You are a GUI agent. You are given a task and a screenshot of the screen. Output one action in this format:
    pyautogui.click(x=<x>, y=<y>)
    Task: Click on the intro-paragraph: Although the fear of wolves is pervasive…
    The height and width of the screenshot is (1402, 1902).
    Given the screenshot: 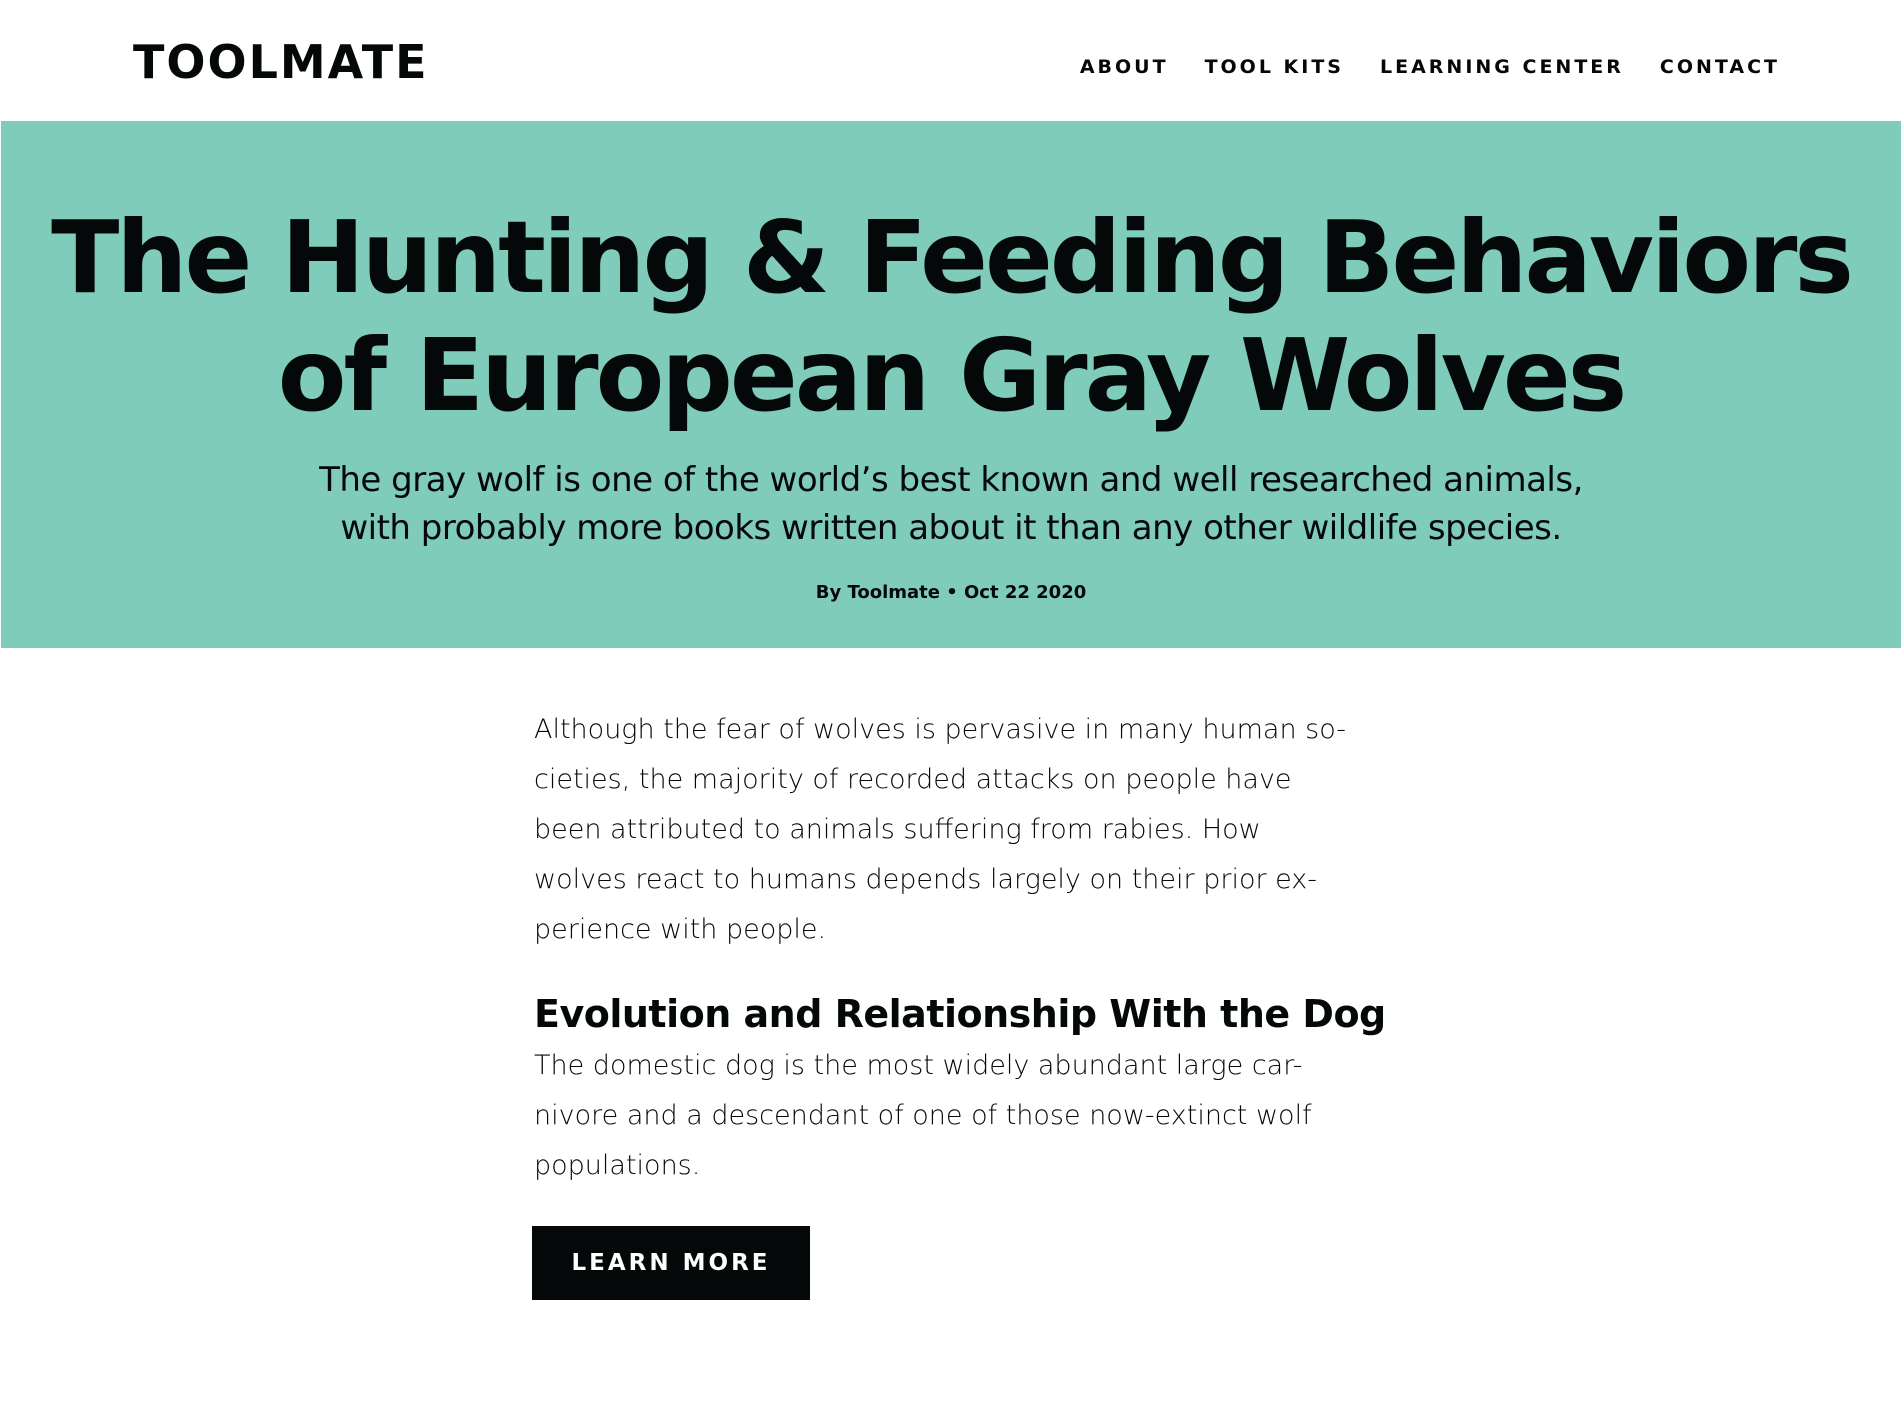 What is the action you would take?
    pyautogui.click(x=964, y=830)
    